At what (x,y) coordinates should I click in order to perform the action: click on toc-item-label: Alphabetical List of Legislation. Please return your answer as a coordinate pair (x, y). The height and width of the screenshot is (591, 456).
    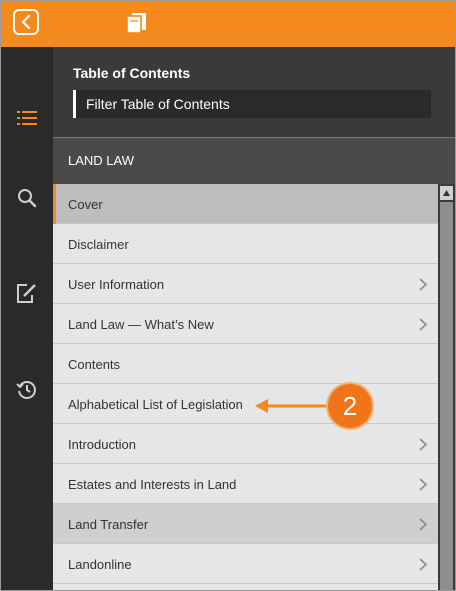
    Looking at the image, I should click on (155, 404).